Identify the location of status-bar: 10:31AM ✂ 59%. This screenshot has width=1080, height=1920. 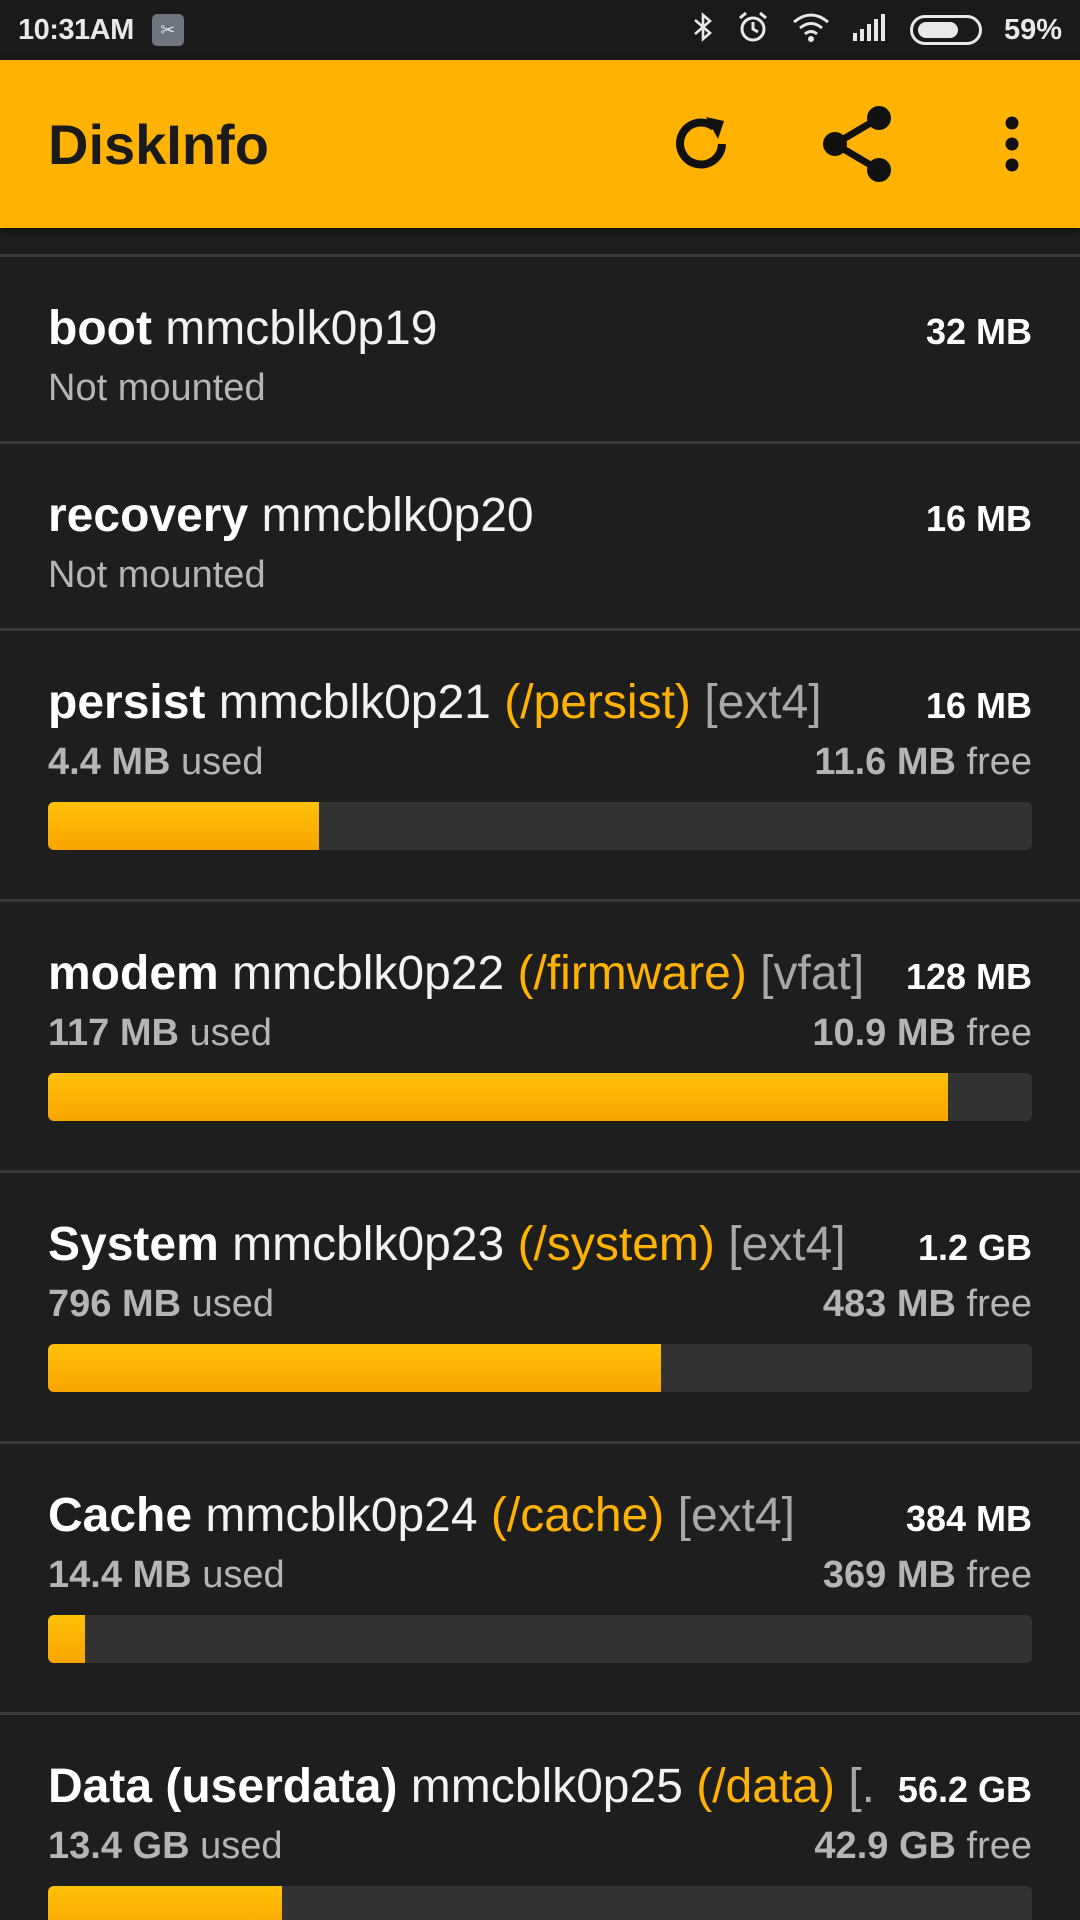
(540, 30).